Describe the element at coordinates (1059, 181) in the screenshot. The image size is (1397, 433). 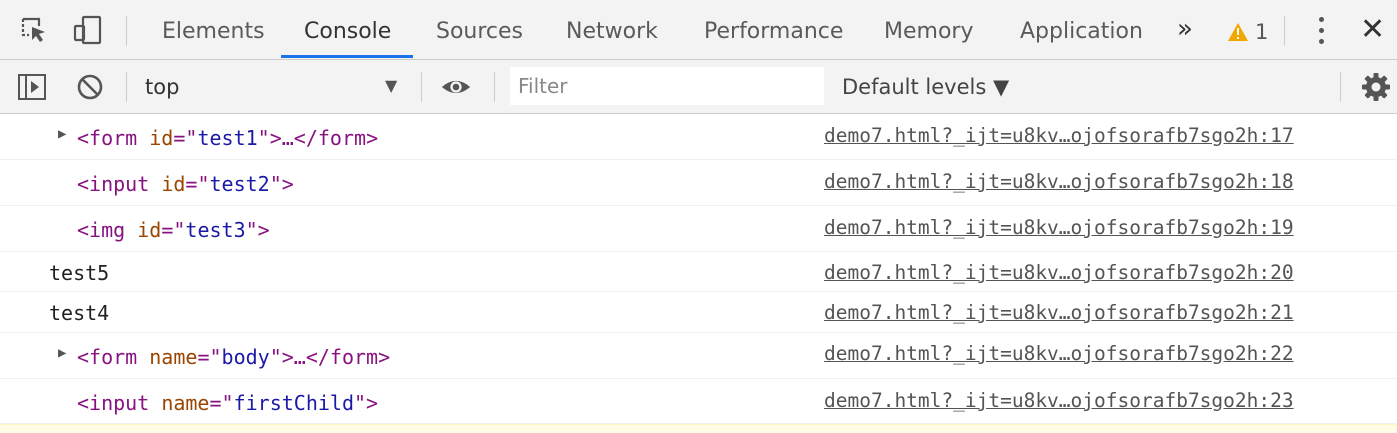
I see `source-link: demo7.html?_ijt=u8kv…ojofsorafb7sgo2h:18` at that location.